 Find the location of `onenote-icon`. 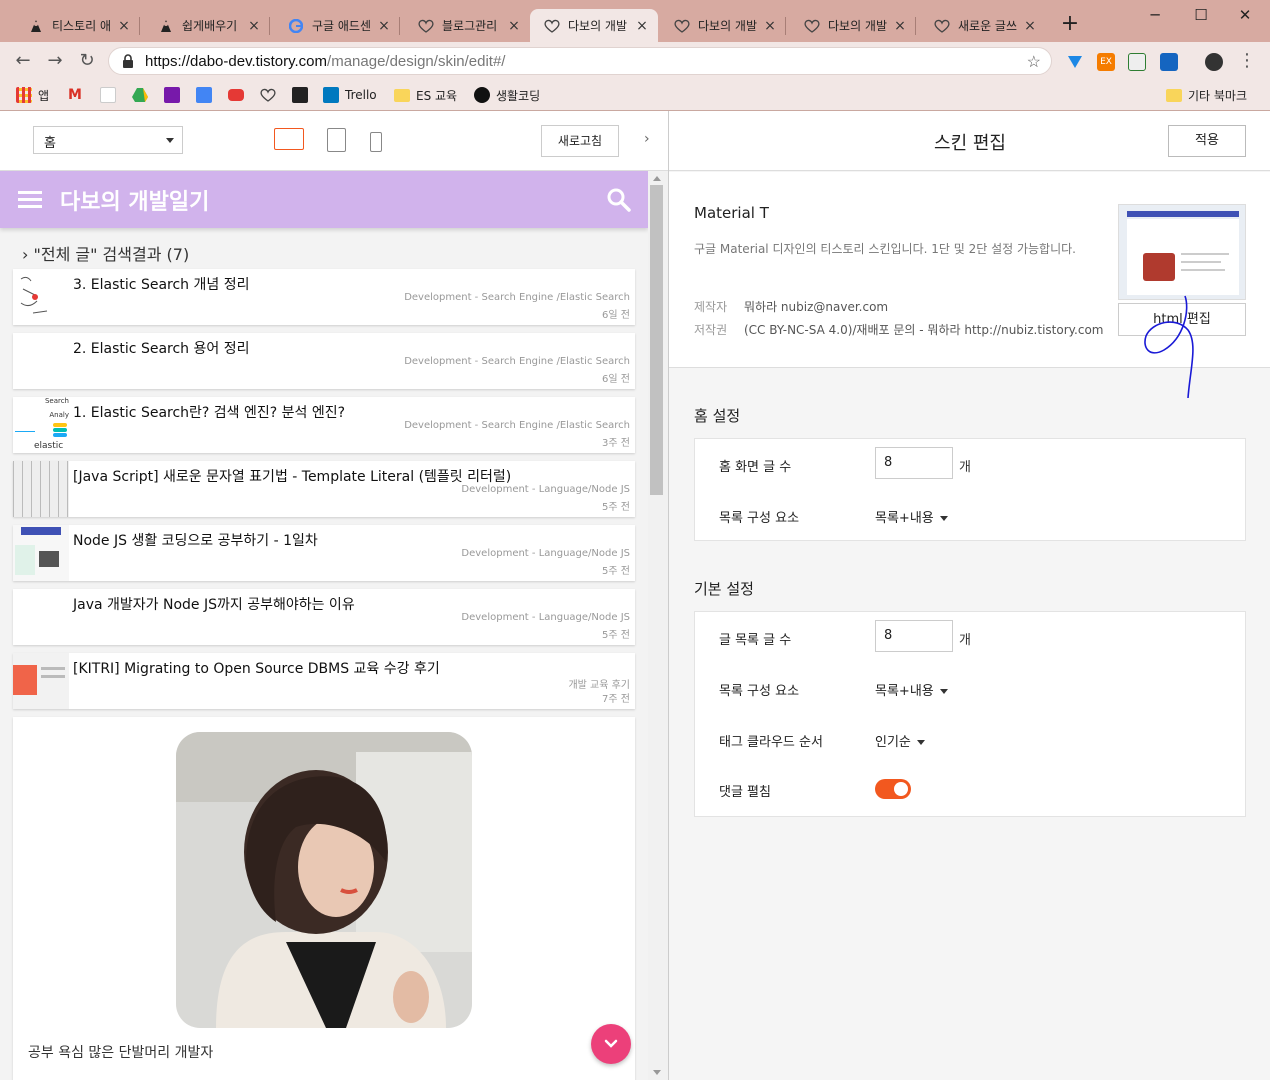

onenote-icon is located at coordinates (172, 95).